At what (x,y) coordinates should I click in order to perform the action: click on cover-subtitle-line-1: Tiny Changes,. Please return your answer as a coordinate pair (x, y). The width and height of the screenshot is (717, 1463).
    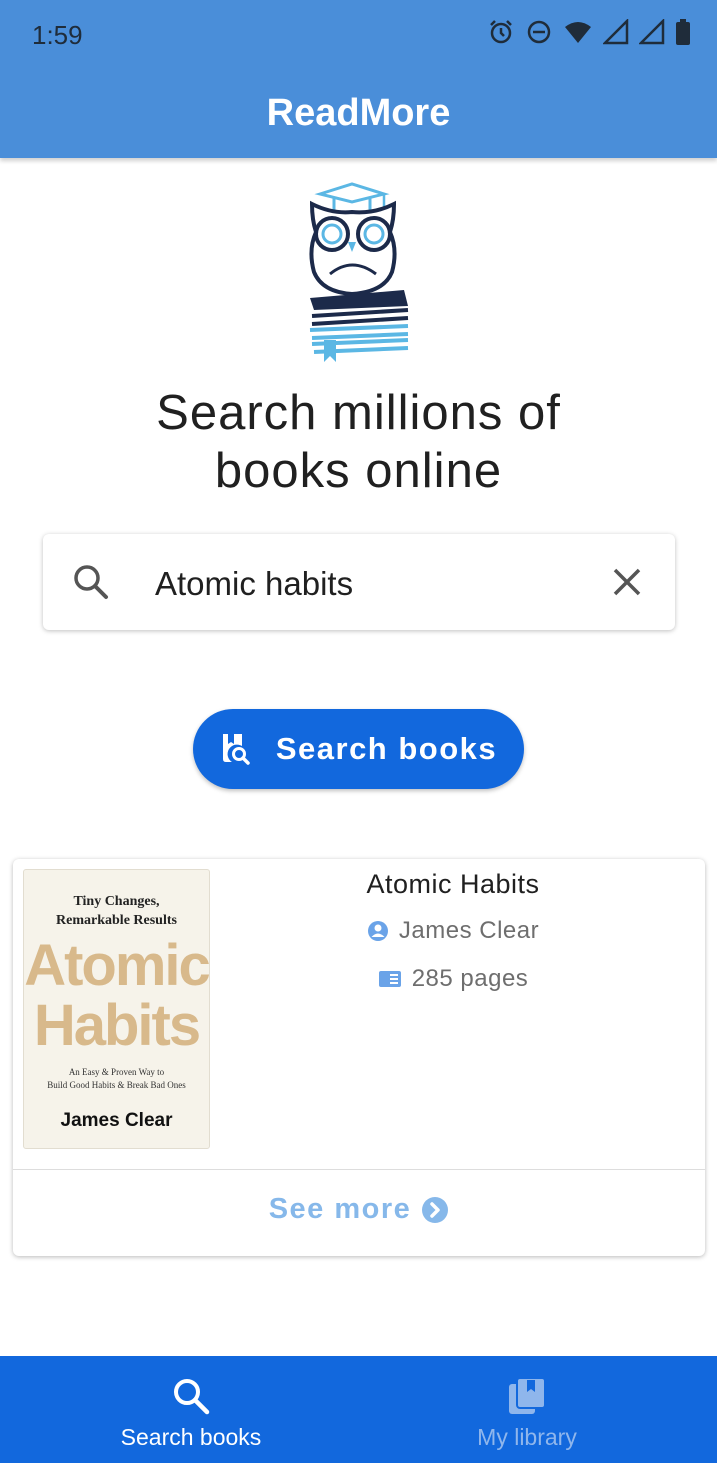
    Looking at the image, I should click on (116, 901).